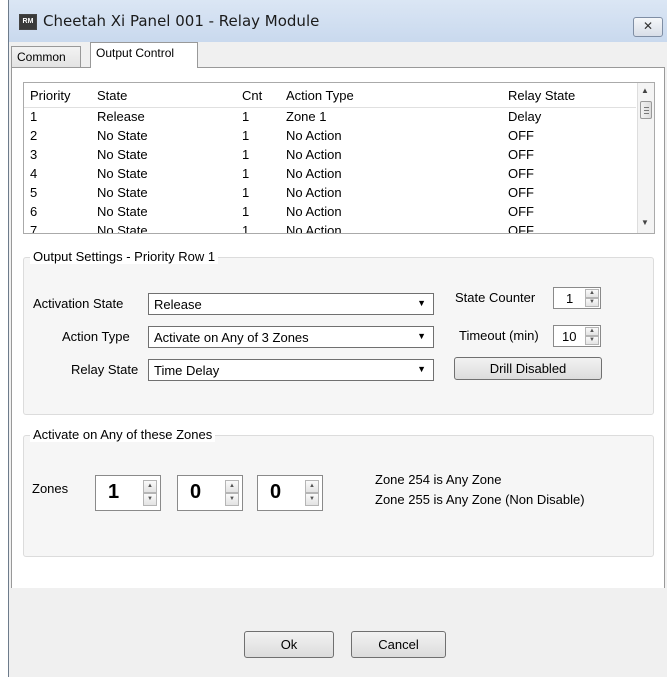 Image resolution: width=667 pixels, height=677 pixels. Describe the element at coordinates (34, 211) in the screenshot. I see `cell-priority: 6` at that location.